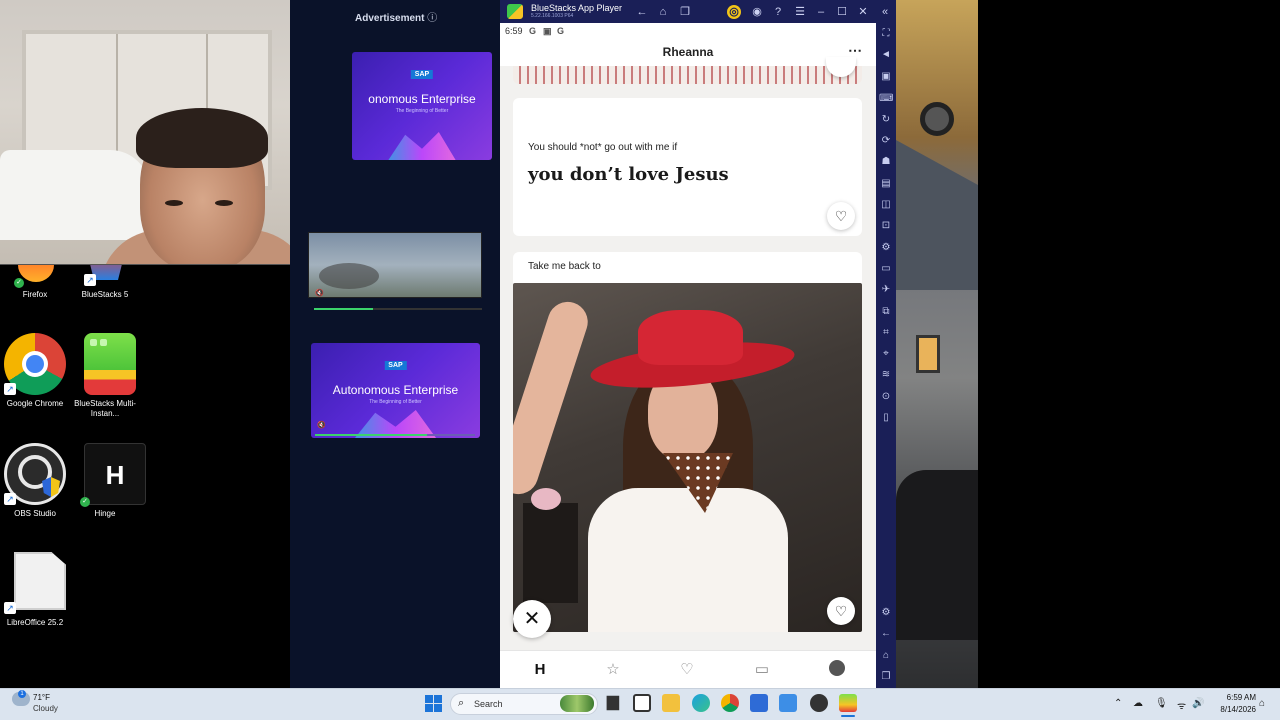  I want to click on active-app-indicator, so click(848, 716).